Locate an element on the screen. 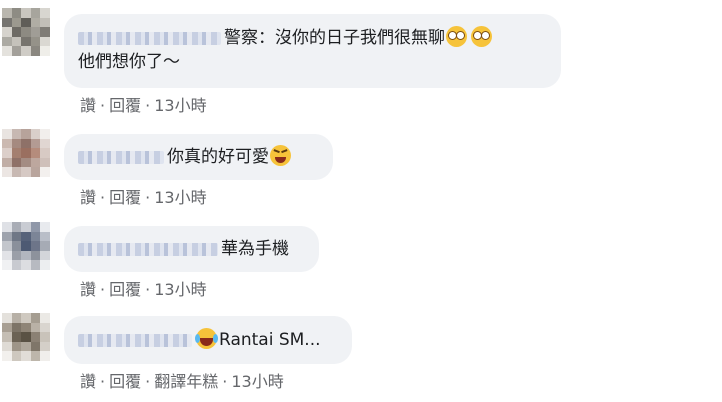  comment-actions: 讚 · 回覆 · 翻譯年糕 · 13小時 is located at coordinates (182, 380).